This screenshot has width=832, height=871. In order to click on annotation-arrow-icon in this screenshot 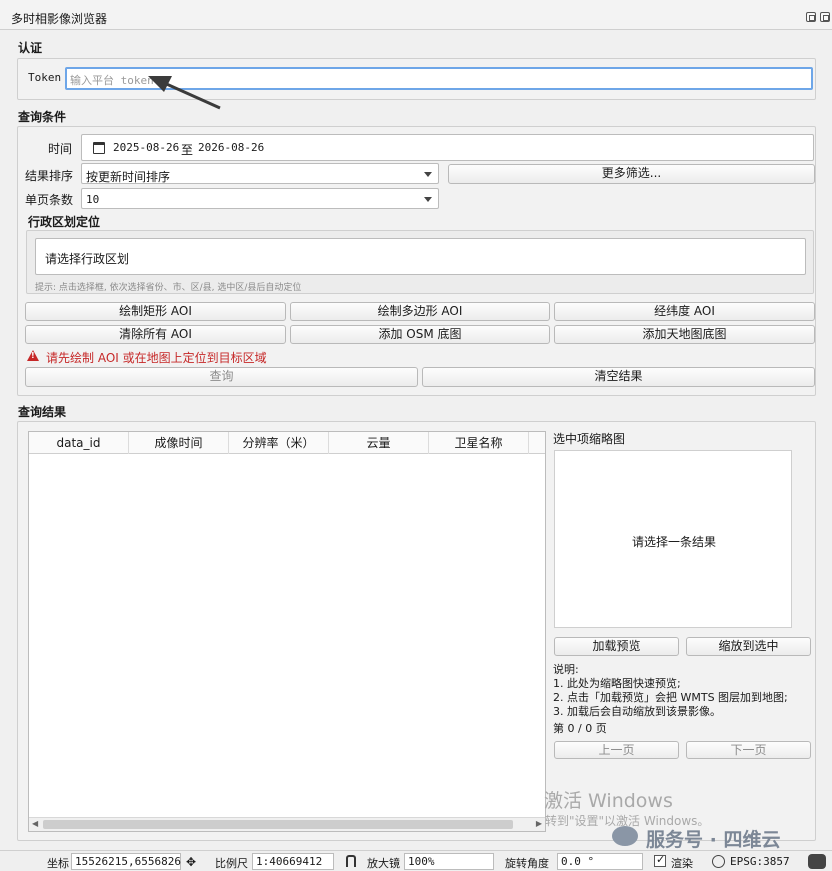, I will do `click(184, 93)`.